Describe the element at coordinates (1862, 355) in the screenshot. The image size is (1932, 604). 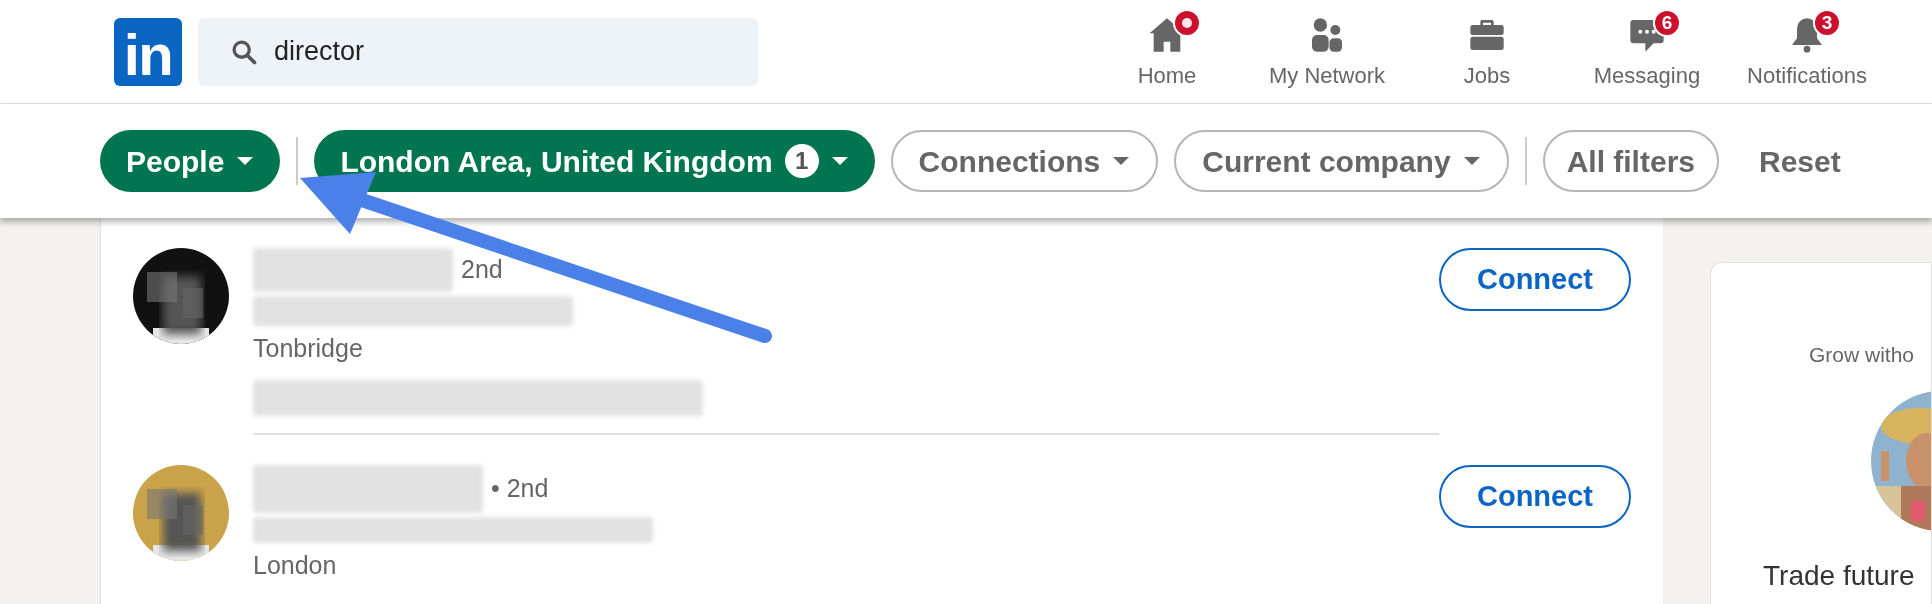
I see `promo-text: Grow witho` at that location.